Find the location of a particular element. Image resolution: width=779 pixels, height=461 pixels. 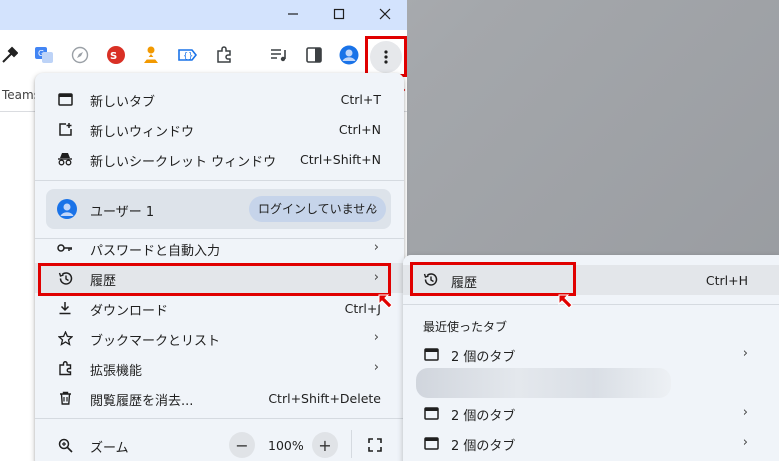

menu-item-label: ダウンロード is located at coordinates (129, 311).